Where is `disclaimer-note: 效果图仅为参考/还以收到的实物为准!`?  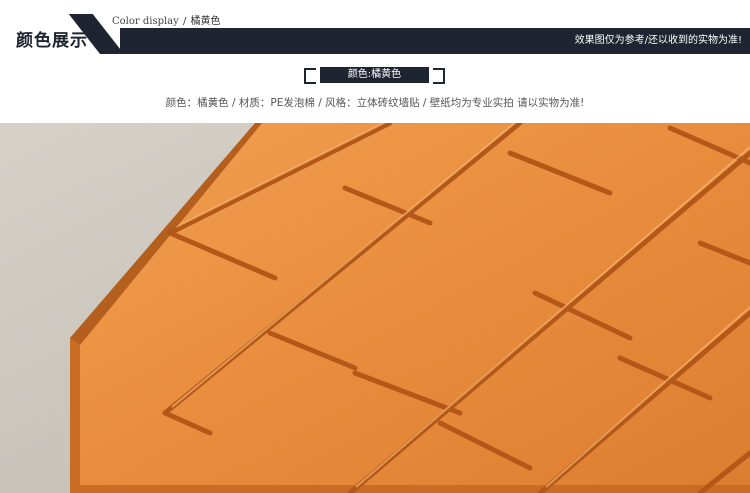 disclaimer-note: 效果图仅为参考/还以收到的实物为准! is located at coordinates (658, 40).